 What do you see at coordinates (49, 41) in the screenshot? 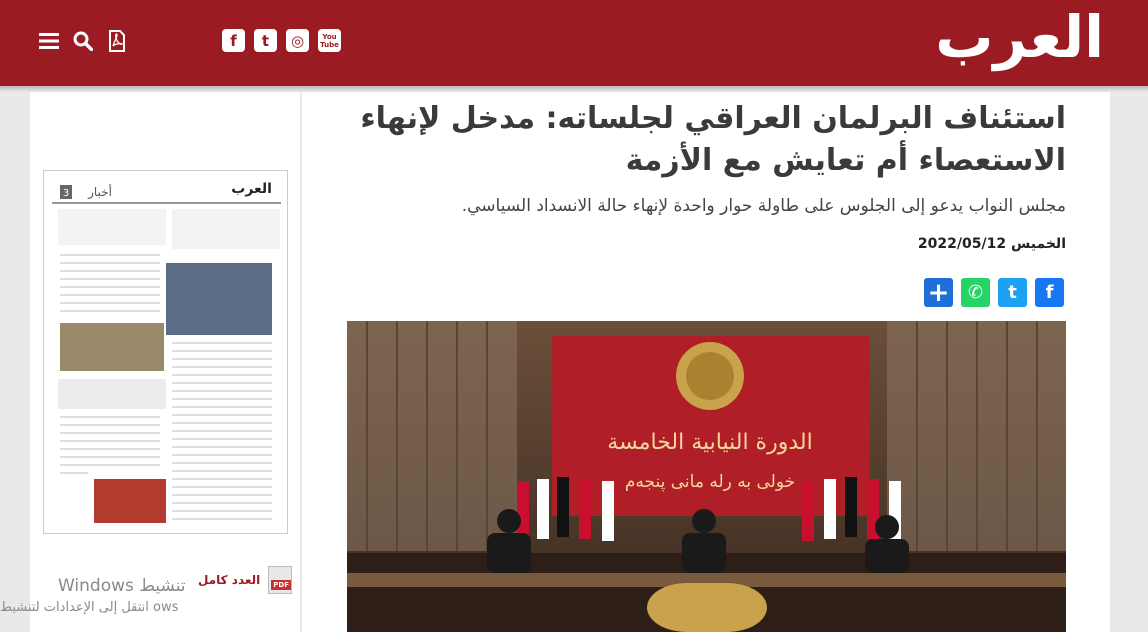
I see `menu-icon` at bounding box center [49, 41].